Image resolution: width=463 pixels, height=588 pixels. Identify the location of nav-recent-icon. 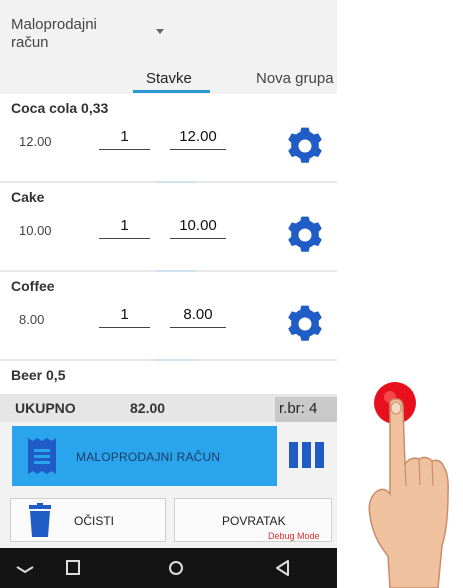
(73, 568).